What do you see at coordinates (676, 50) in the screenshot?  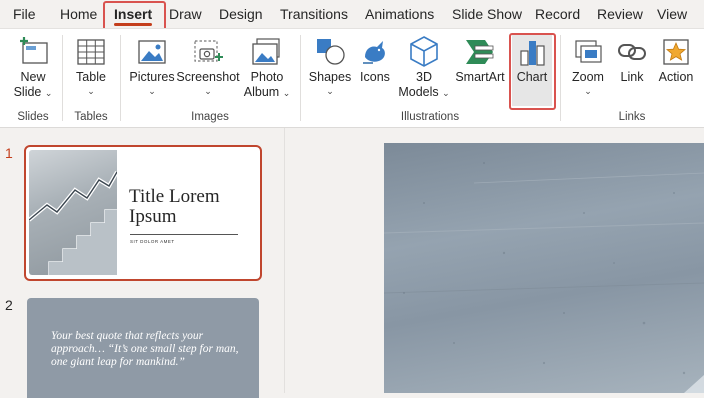 I see `action-star-icon` at bounding box center [676, 50].